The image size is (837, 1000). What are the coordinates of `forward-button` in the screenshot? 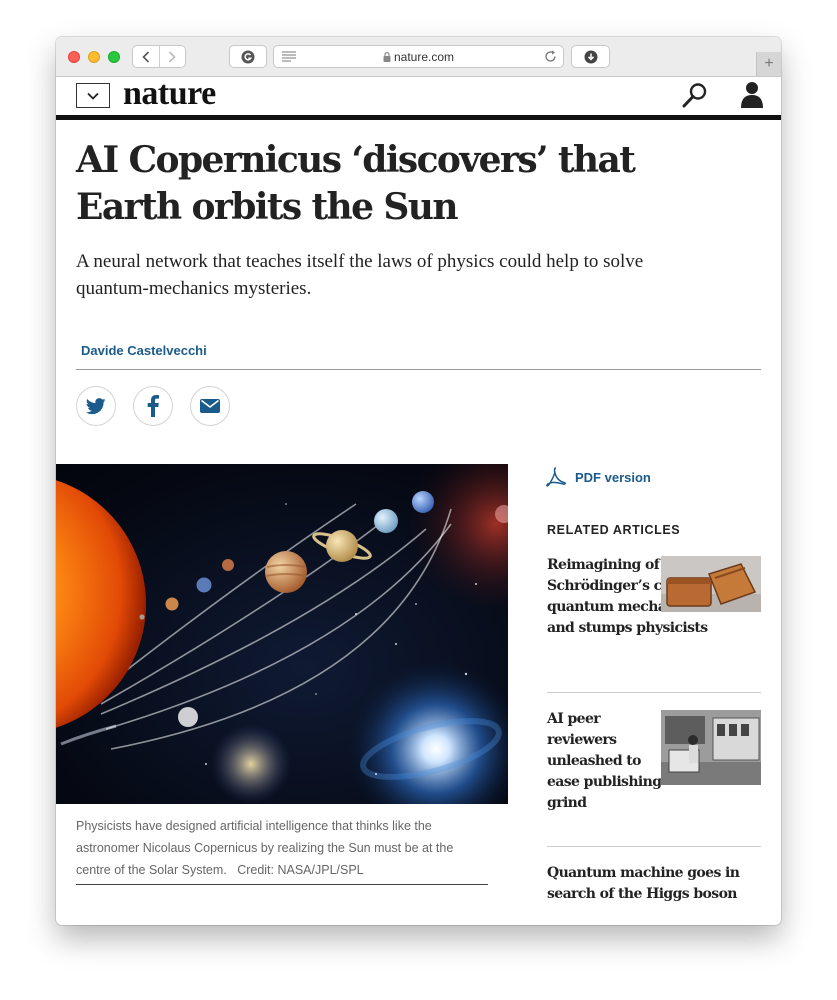 It's located at (172, 56).